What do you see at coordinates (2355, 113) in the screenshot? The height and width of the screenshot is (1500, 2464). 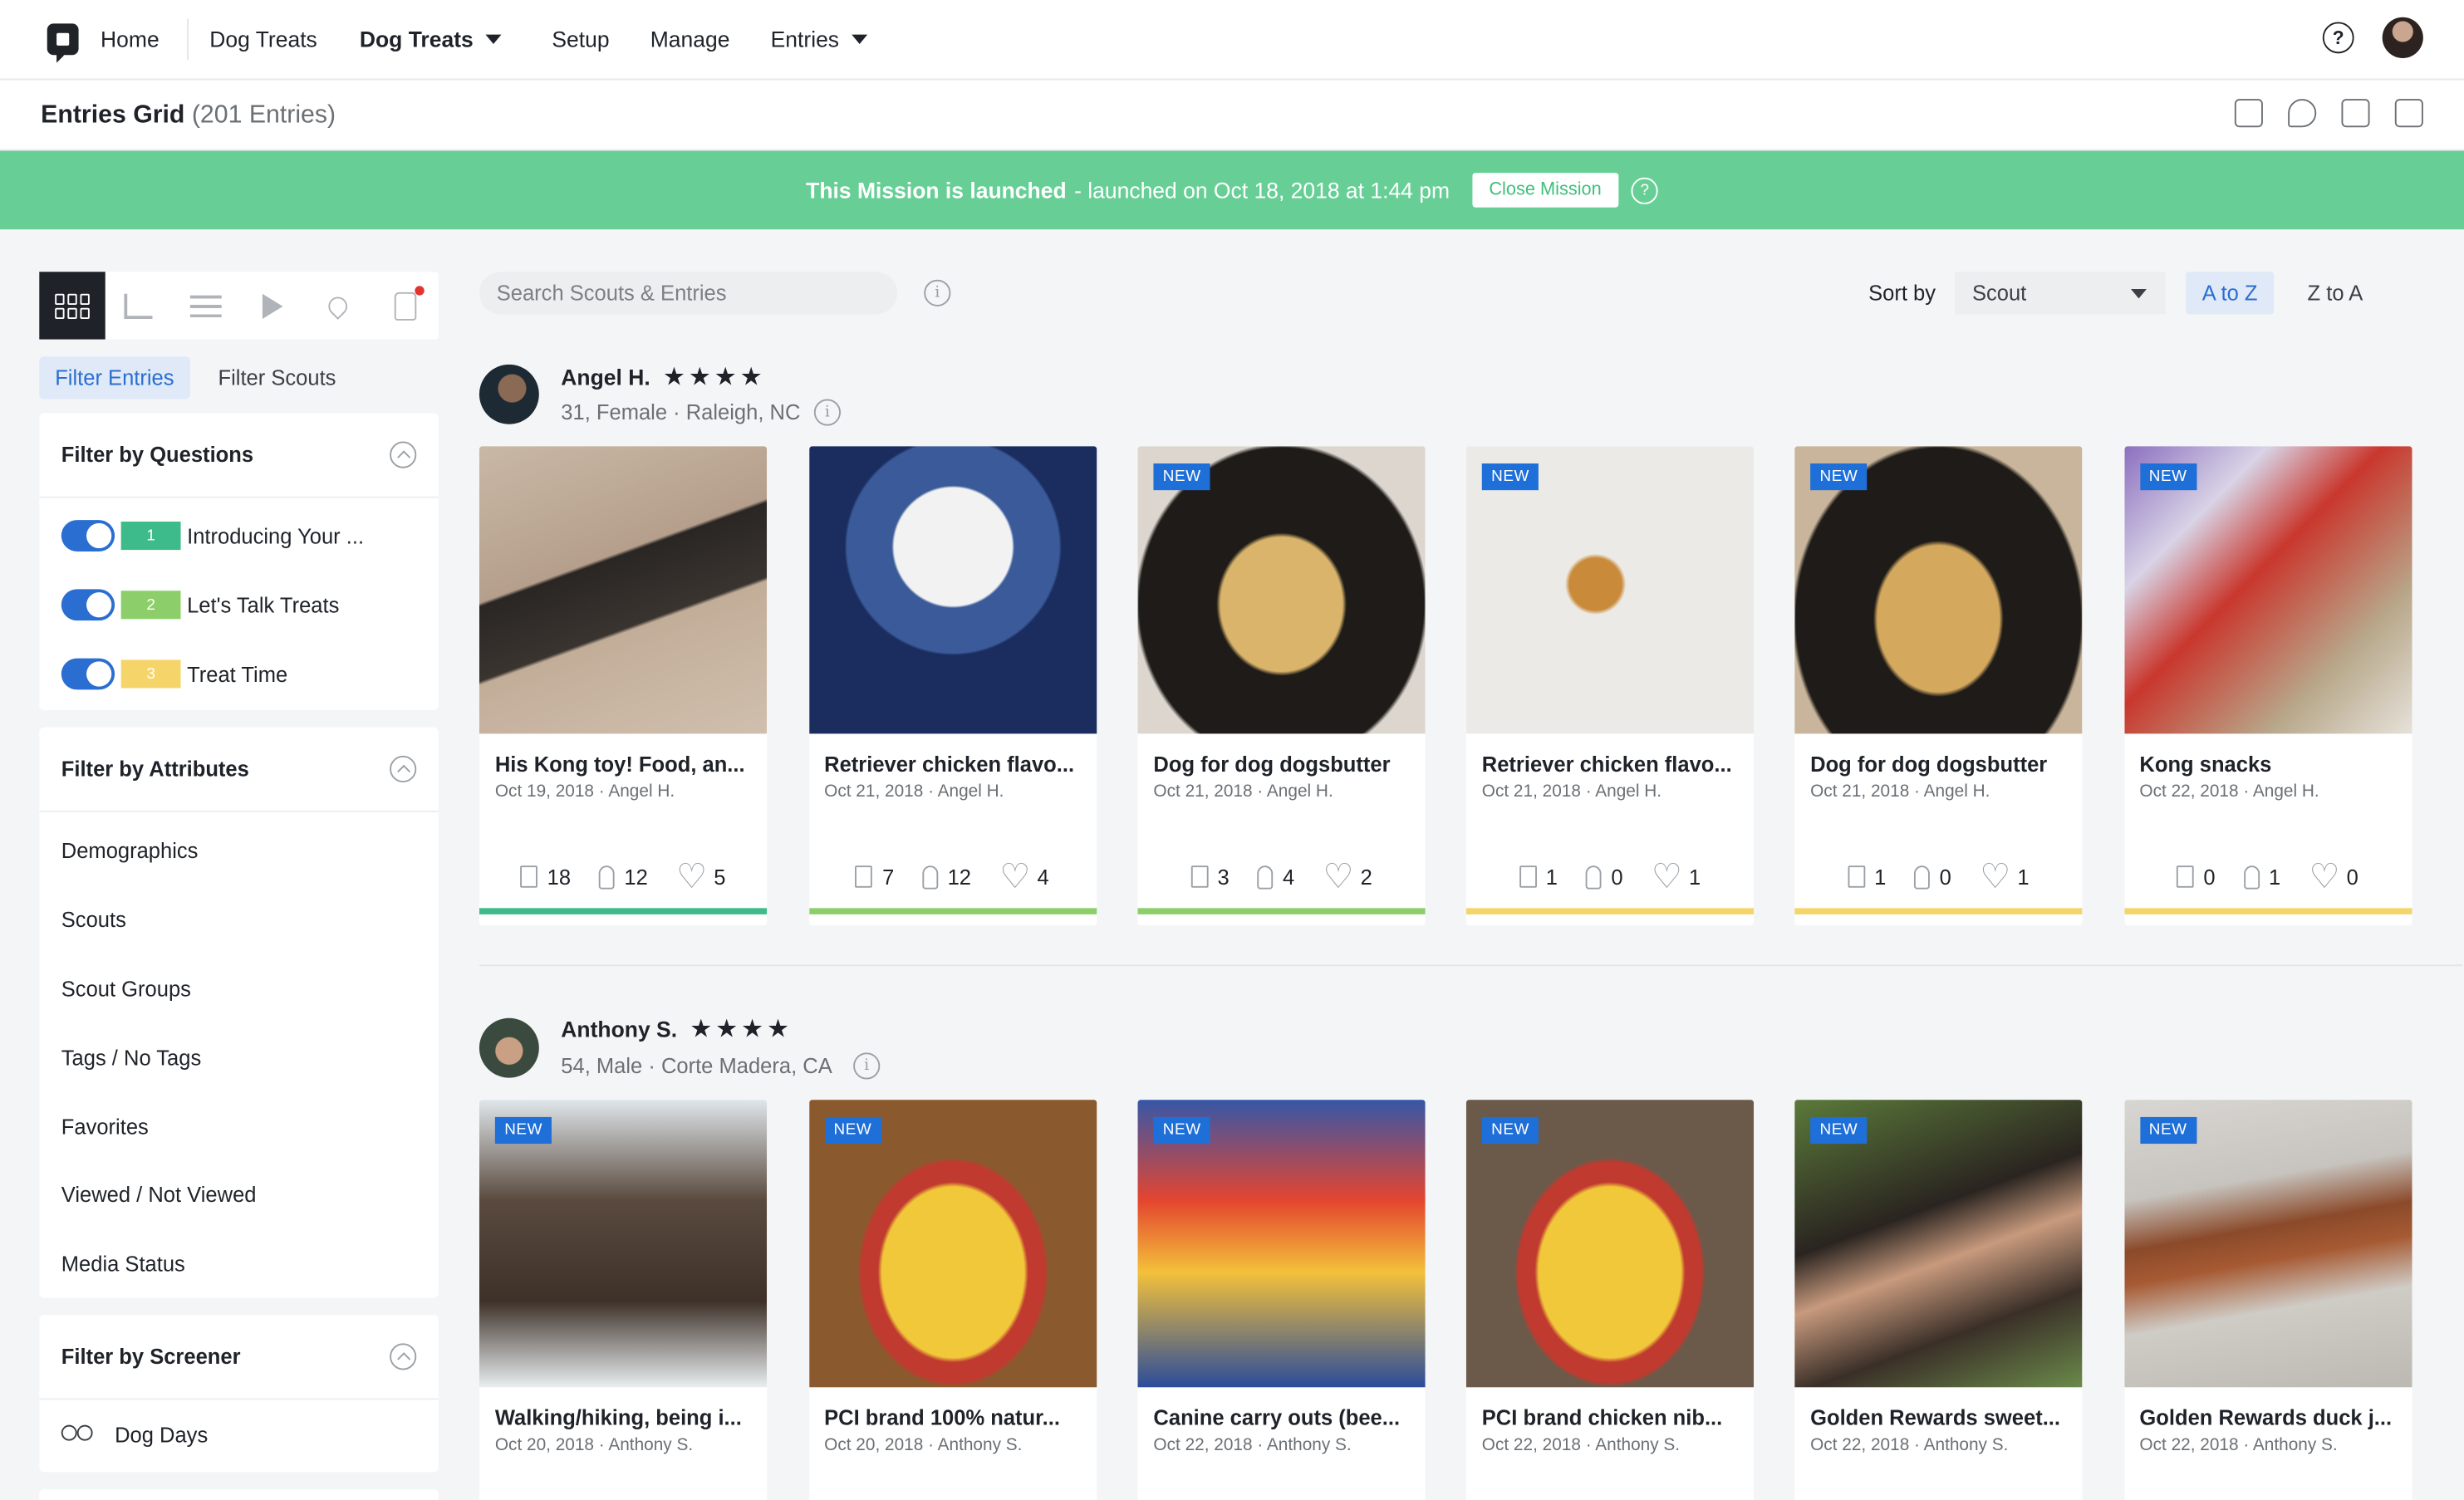 I see `presentation-icon` at bounding box center [2355, 113].